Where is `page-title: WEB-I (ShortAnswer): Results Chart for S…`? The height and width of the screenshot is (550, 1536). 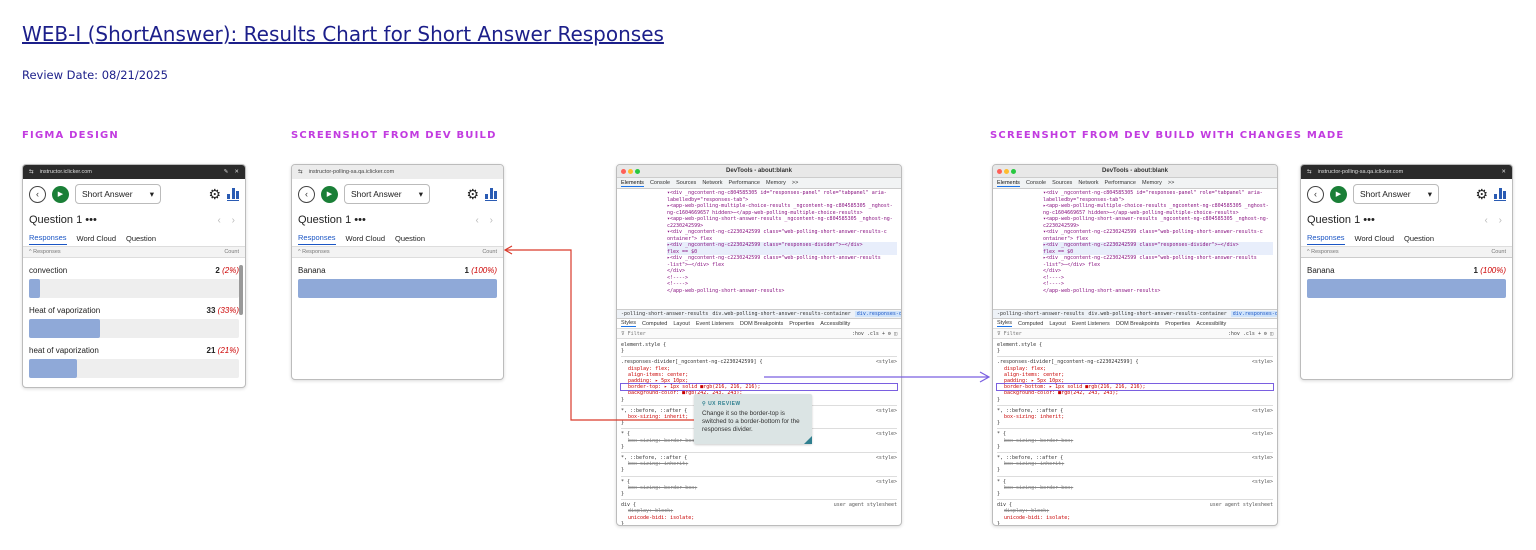
page-title: WEB-I (ShortAnswer): Results Chart for S… is located at coordinates (343, 34).